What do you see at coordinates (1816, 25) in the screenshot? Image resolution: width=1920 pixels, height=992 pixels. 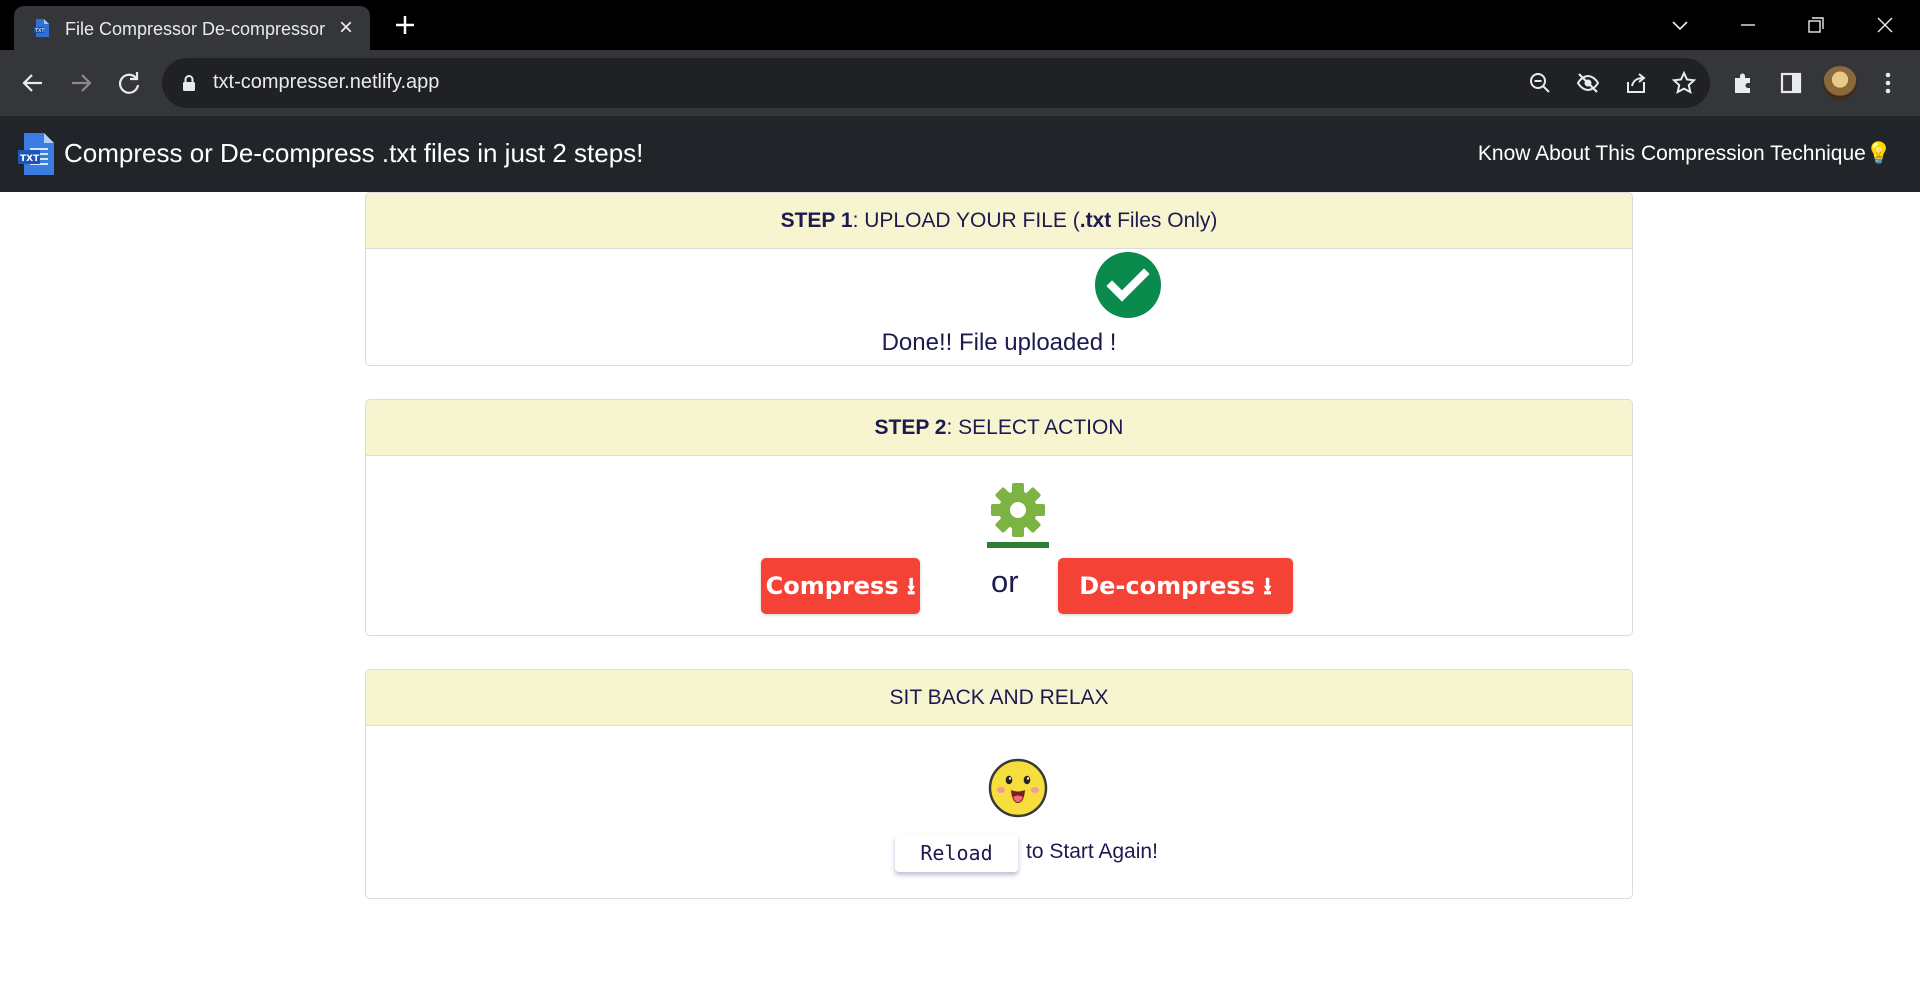 I see `restore-icon` at bounding box center [1816, 25].